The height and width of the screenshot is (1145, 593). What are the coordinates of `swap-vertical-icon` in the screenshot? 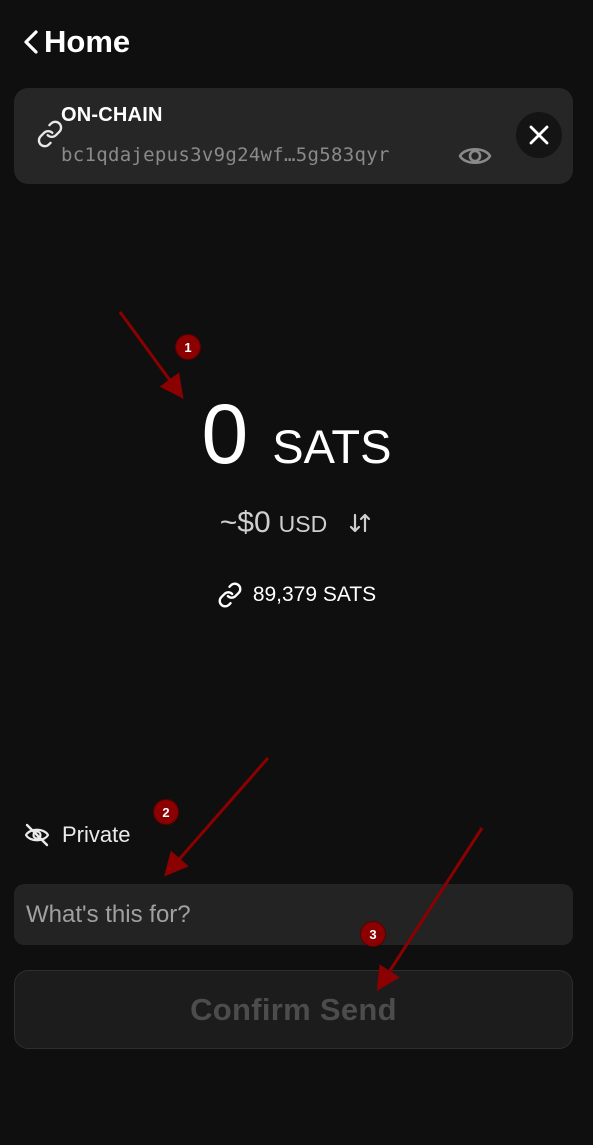 It's located at (360, 523).